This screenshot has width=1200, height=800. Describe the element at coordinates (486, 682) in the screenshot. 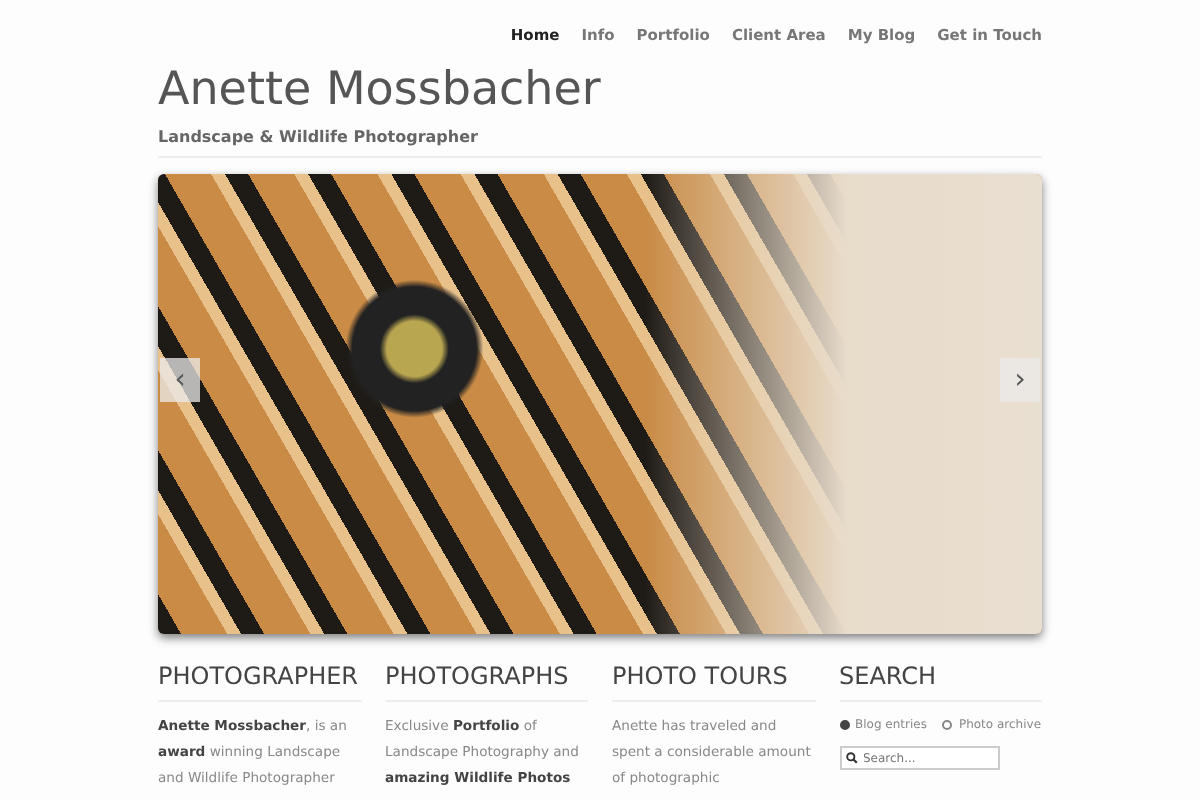

I see `widget-heading: PHOTOGRAPHS` at that location.